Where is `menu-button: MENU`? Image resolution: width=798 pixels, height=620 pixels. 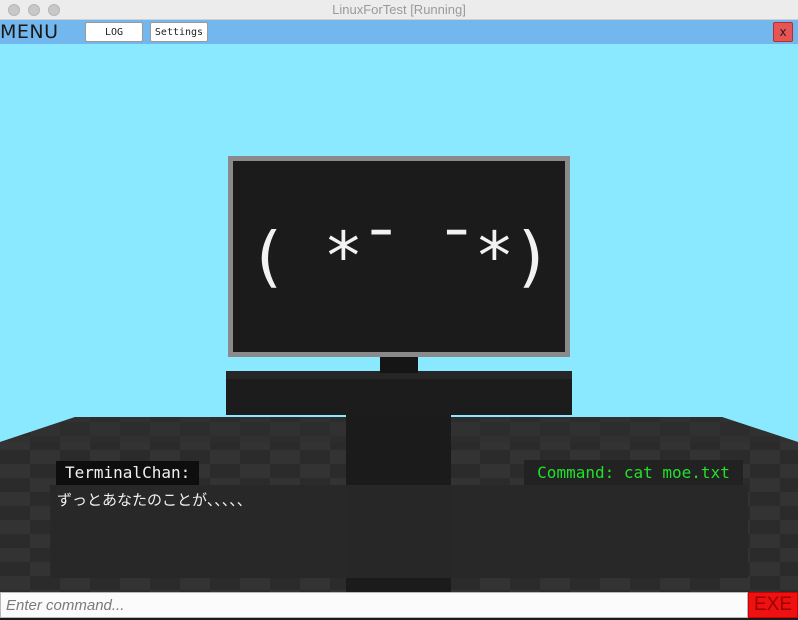 menu-button: MENU is located at coordinates (29, 32).